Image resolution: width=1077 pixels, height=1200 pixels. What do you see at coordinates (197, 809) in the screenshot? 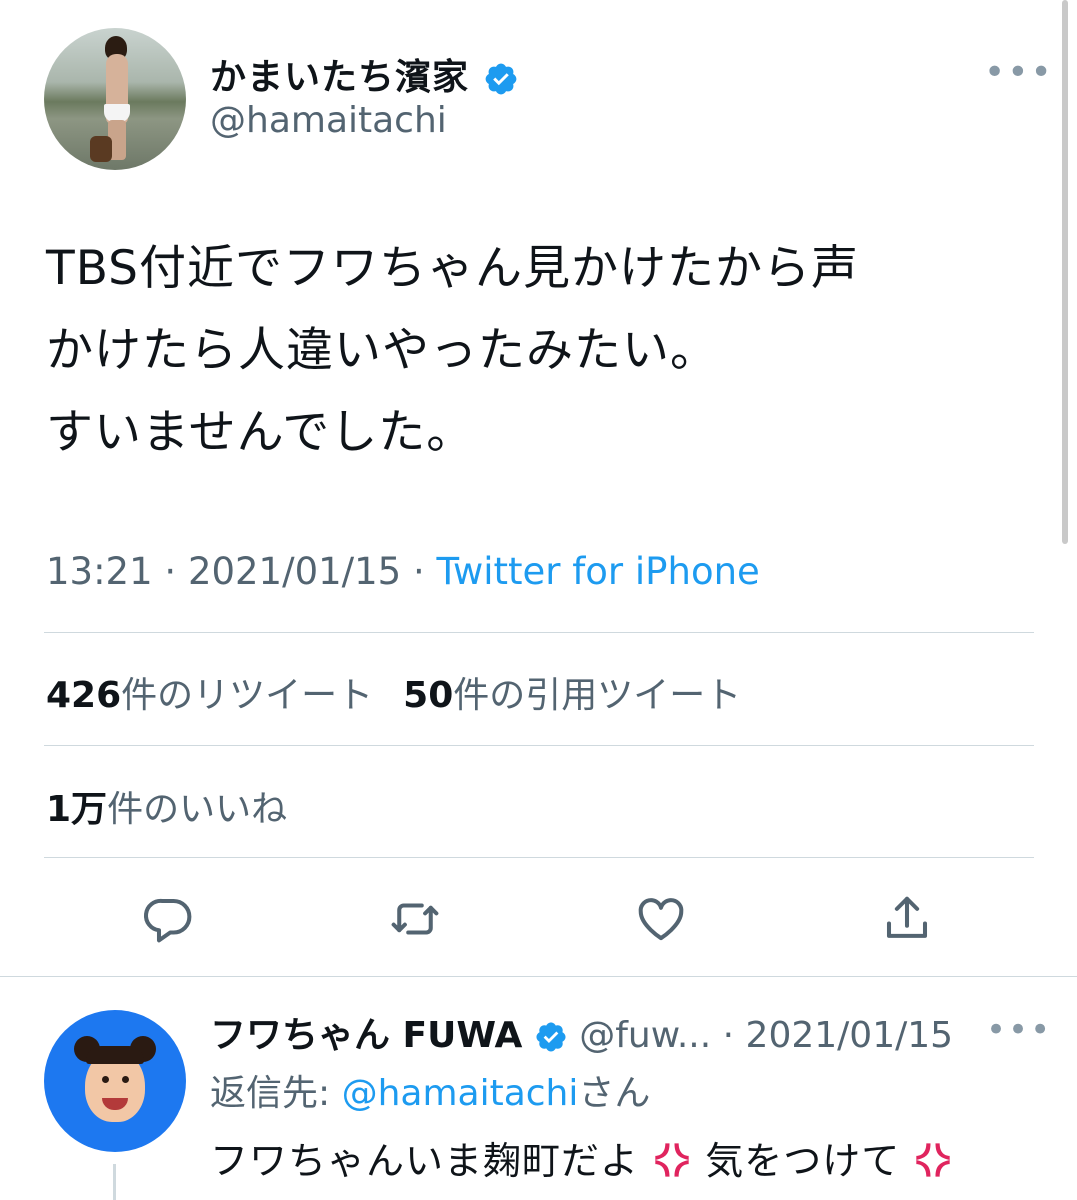
I see `likes-label: 件のいいね` at bounding box center [197, 809].